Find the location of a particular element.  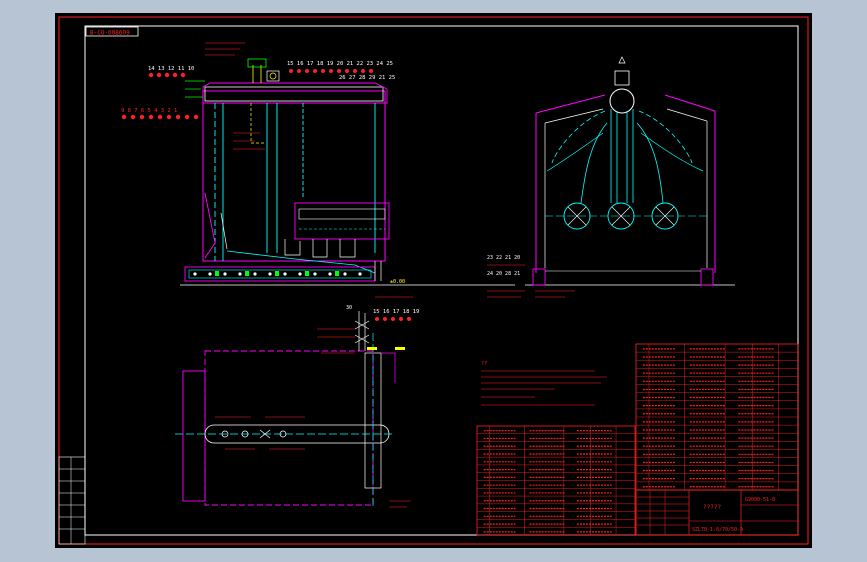

title-block-model-line: SZL70-1.6/70/50-A is located at coordinates (717, 530).